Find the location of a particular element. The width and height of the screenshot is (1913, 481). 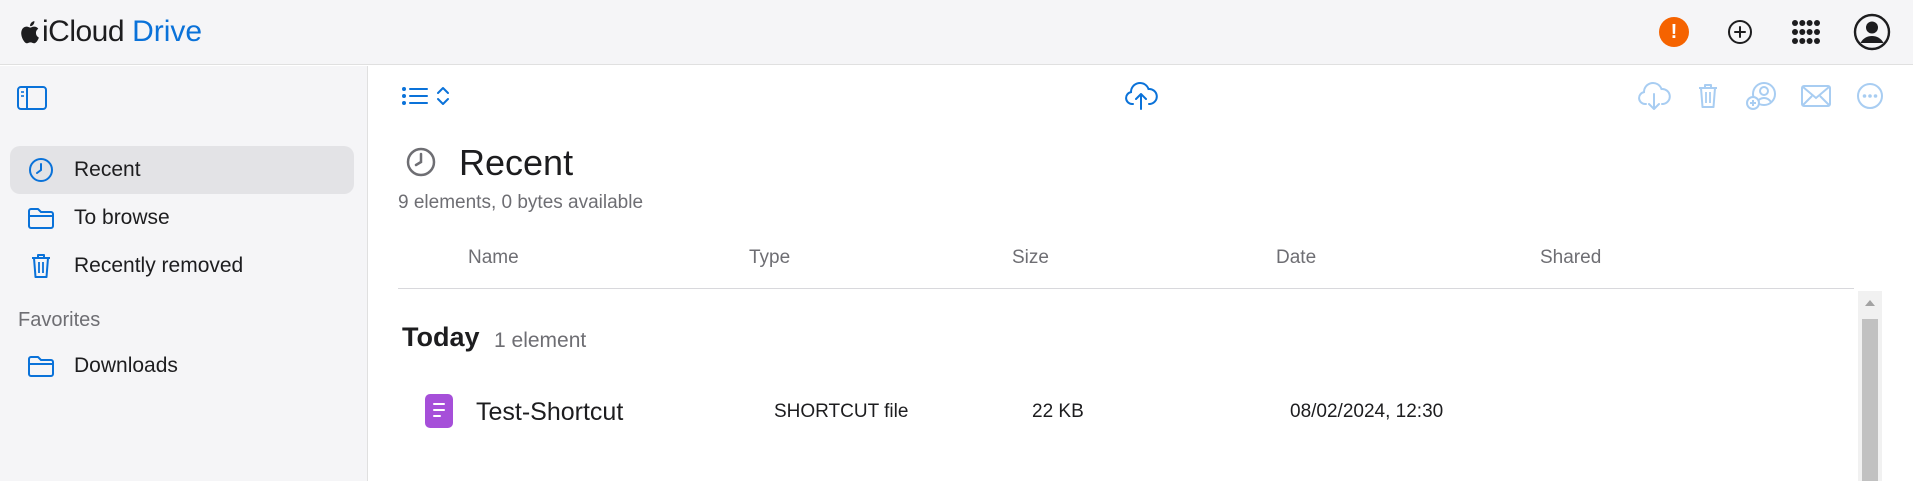

column-header-name: Name is located at coordinates (493, 258).